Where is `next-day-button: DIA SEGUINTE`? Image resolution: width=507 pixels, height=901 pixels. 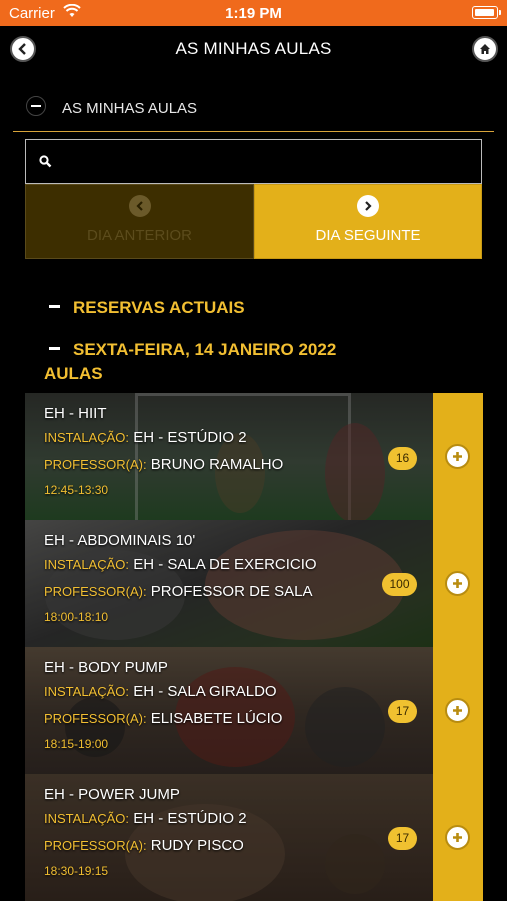
next-day-button: DIA SEGUINTE is located at coordinates (368, 221).